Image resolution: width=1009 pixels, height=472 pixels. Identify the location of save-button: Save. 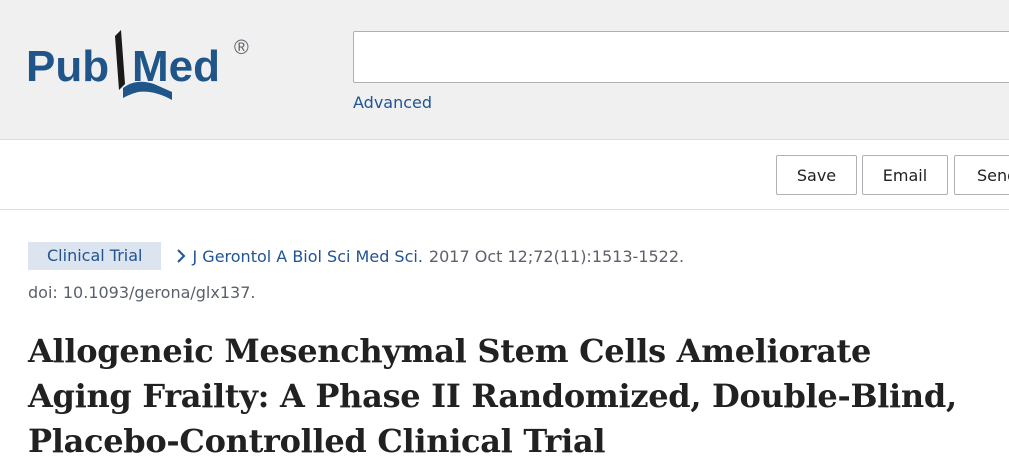
(816, 175).